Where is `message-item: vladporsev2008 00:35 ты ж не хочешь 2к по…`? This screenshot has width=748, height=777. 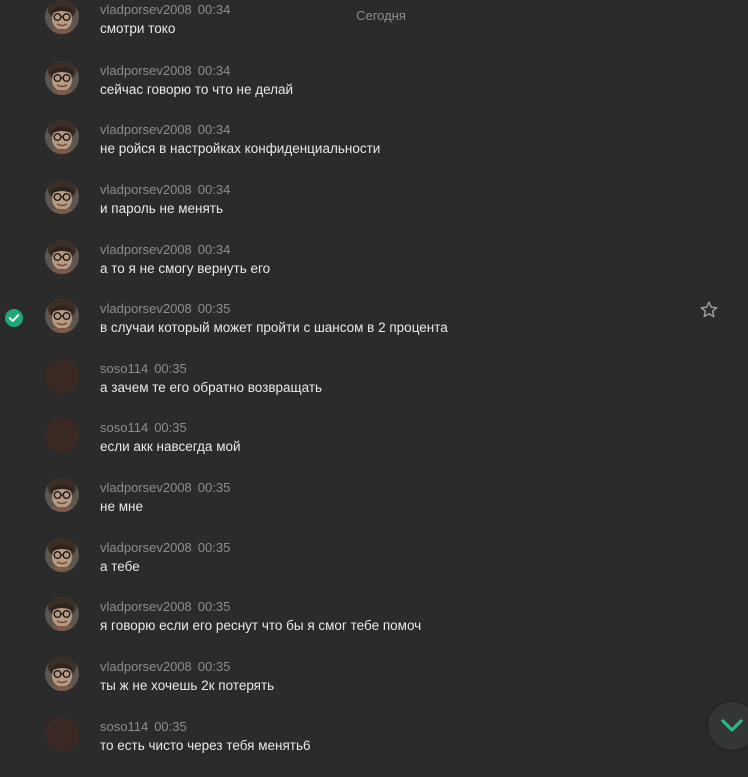 message-item: vladporsev2008 00:35 ты ж не хочешь 2к по… is located at coordinates (374, 687).